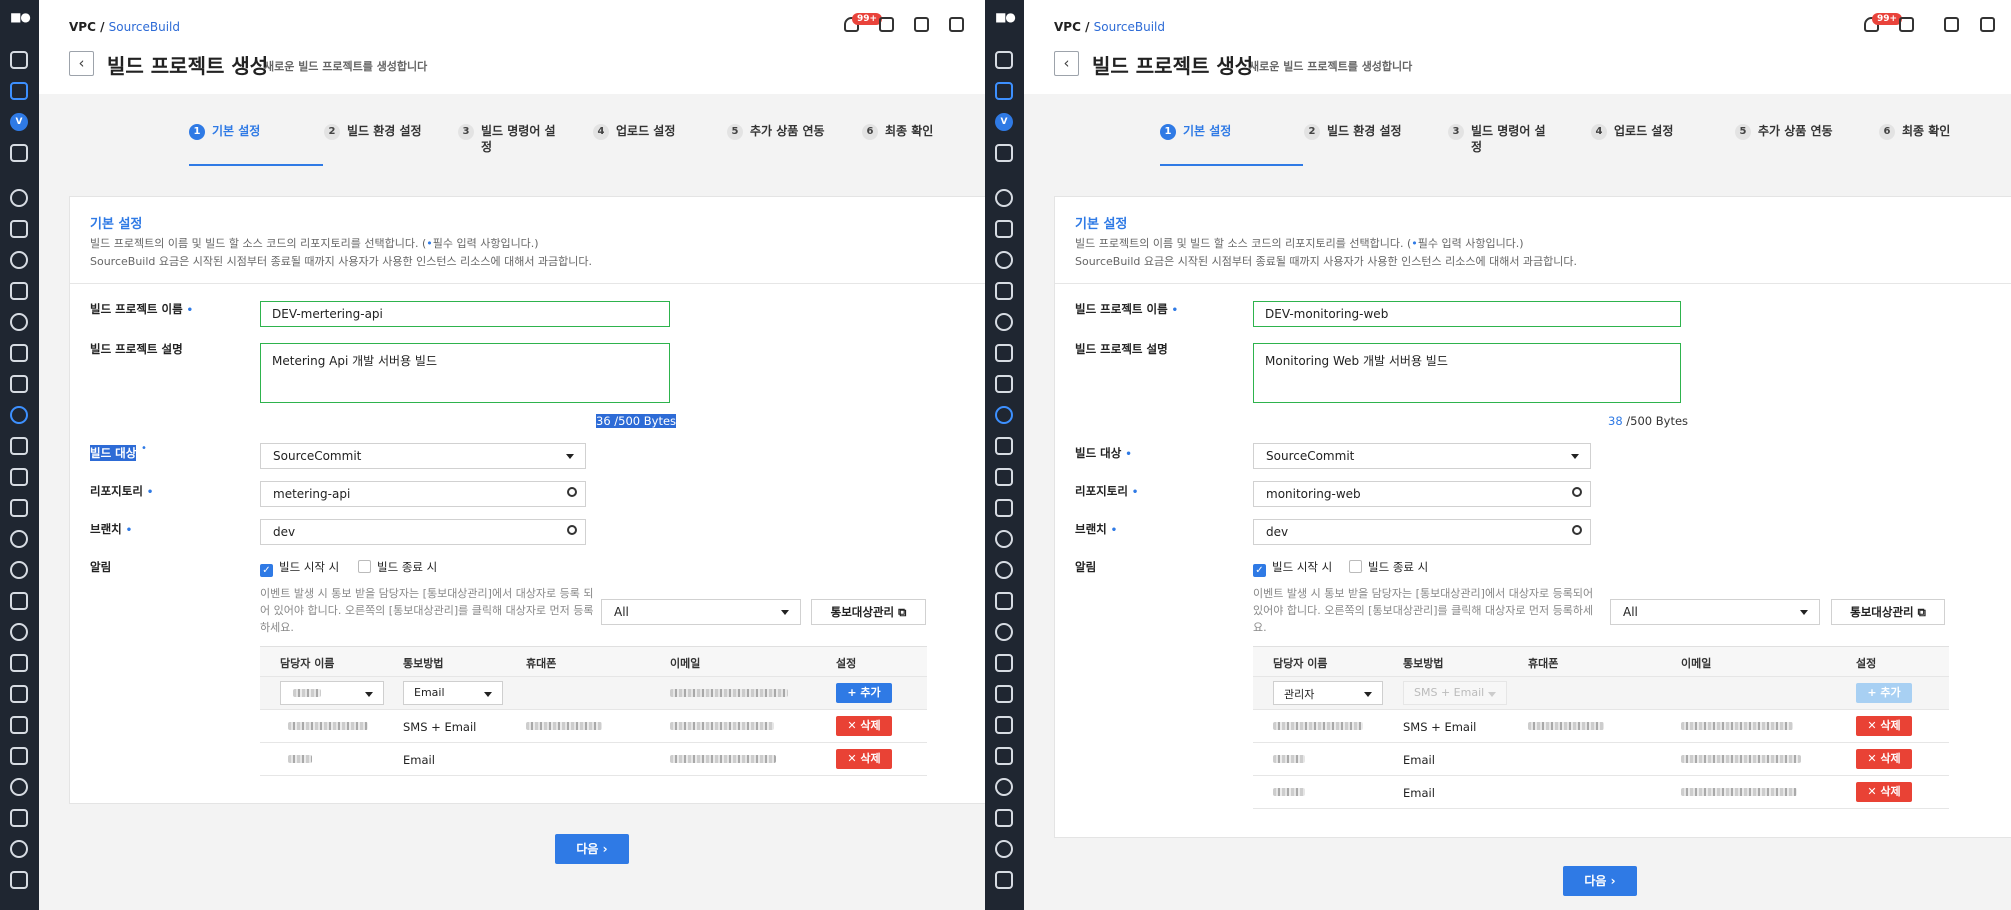  Describe the element at coordinates (1467, 314) in the screenshot. I see `project-name-input: DEV-monitoring-web` at that location.